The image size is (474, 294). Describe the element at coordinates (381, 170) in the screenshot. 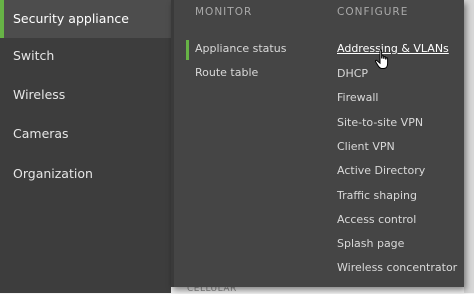

I see `menu-item-active-directory: Active Directory` at that location.